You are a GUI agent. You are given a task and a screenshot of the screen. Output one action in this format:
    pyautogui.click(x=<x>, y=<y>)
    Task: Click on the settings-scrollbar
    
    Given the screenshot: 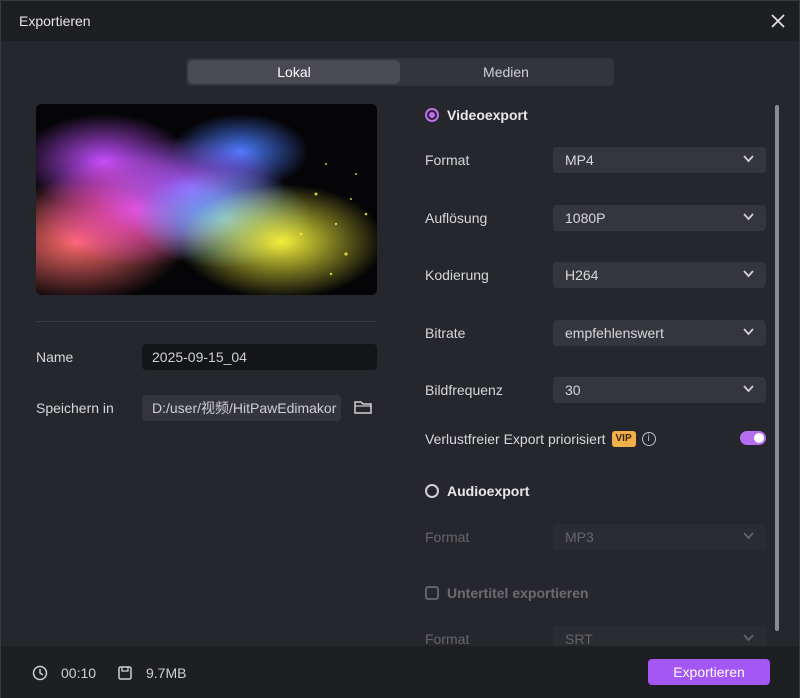 What is the action you would take?
    pyautogui.click(x=777, y=368)
    